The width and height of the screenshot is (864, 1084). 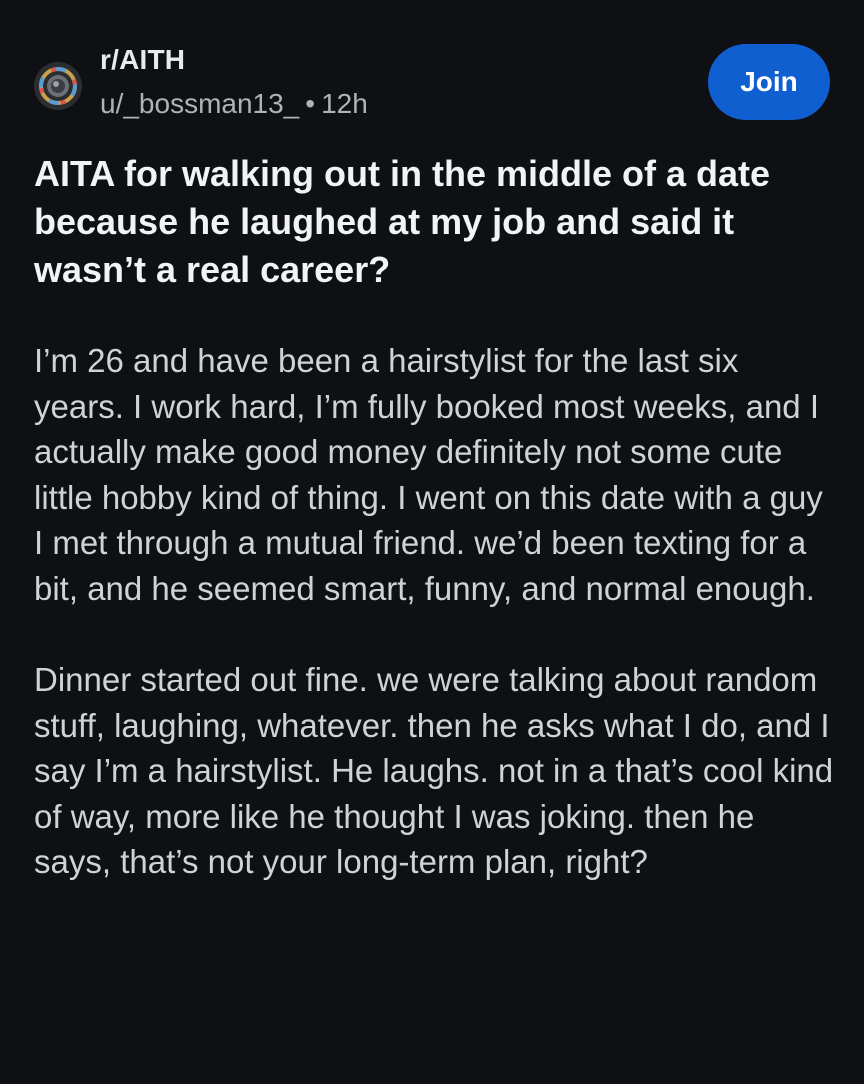 What do you see at coordinates (234, 82) in the screenshot?
I see `post-meta: r/AITH u/_bossman13_ • 12h` at bounding box center [234, 82].